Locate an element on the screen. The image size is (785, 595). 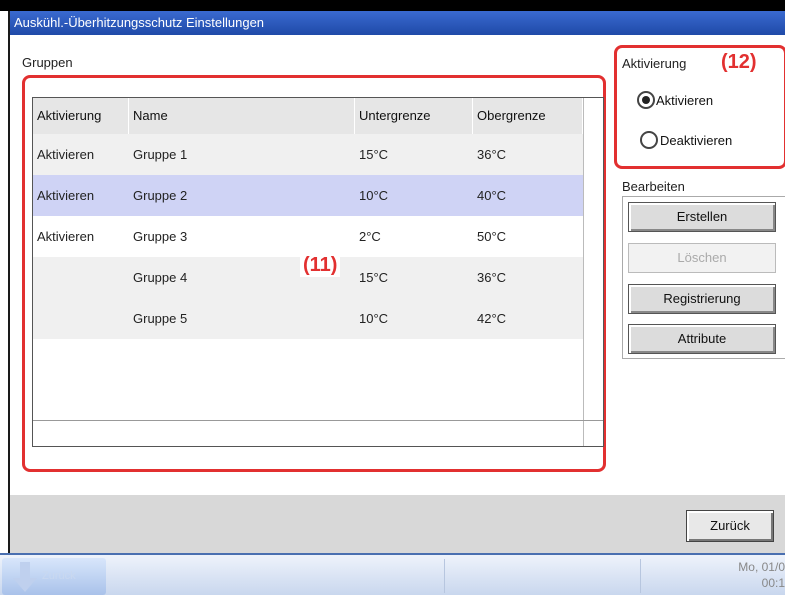
activate-radio is located at coordinates (646, 100).